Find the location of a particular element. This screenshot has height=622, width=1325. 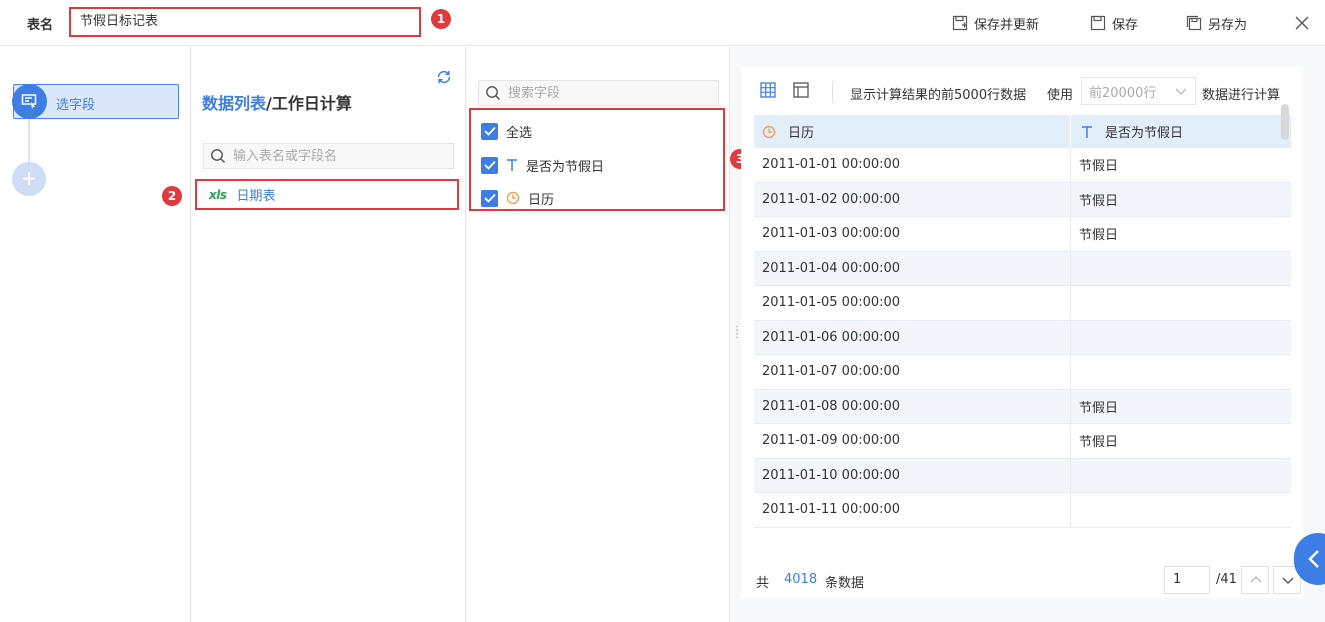

date-cell: 2011-01-07 00:00:00 is located at coordinates (912, 372).